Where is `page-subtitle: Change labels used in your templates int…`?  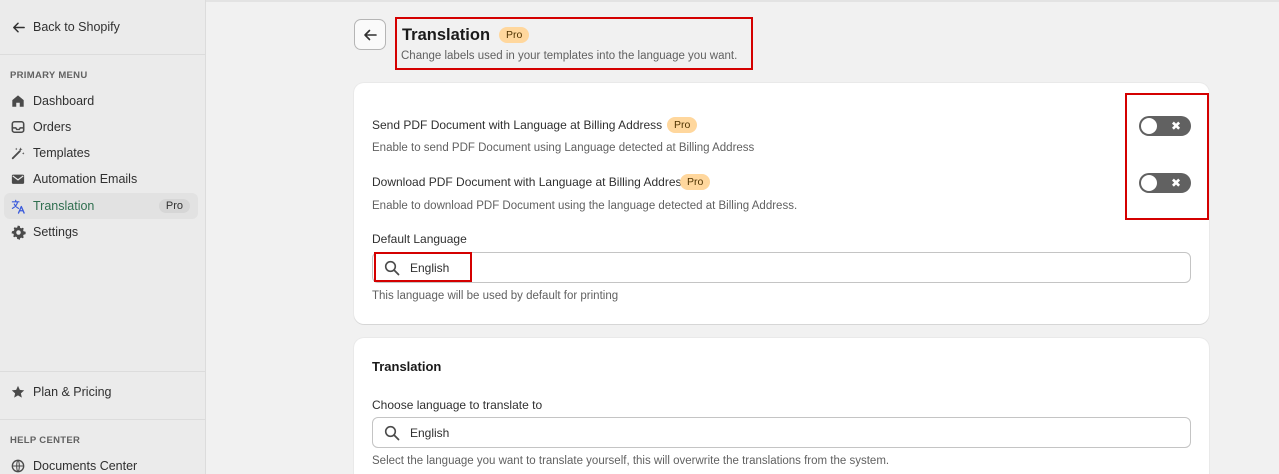 page-subtitle: Change labels used in your templates int… is located at coordinates (569, 56).